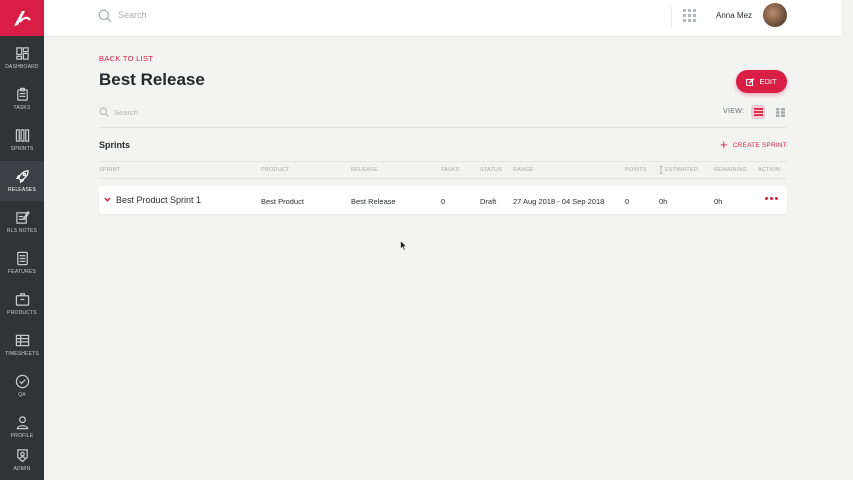  What do you see at coordinates (771, 198) in the screenshot?
I see `row-actions-menu-icon` at bounding box center [771, 198].